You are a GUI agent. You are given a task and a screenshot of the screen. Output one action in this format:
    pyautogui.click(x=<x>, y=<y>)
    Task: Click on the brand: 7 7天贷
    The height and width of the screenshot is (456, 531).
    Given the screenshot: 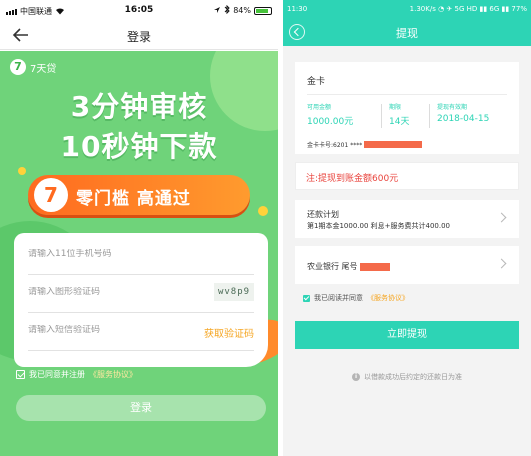 What is the action you would take?
    pyautogui.click(x=33, y=67)
    